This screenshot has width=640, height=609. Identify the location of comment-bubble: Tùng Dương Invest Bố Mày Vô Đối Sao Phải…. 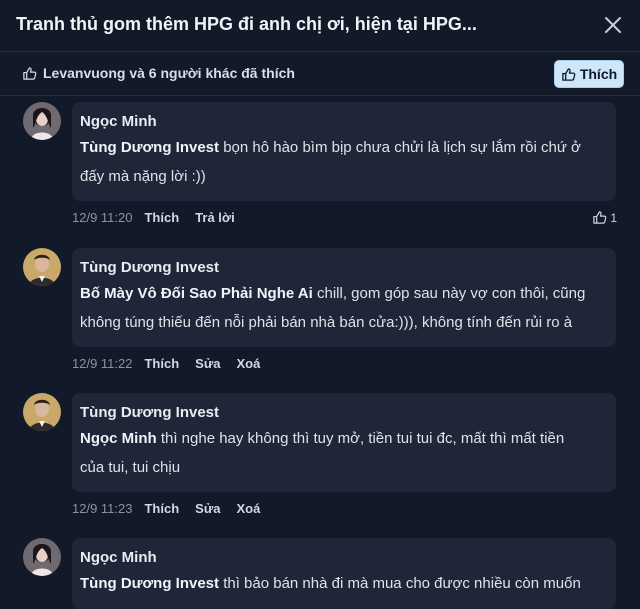
(344, 297).